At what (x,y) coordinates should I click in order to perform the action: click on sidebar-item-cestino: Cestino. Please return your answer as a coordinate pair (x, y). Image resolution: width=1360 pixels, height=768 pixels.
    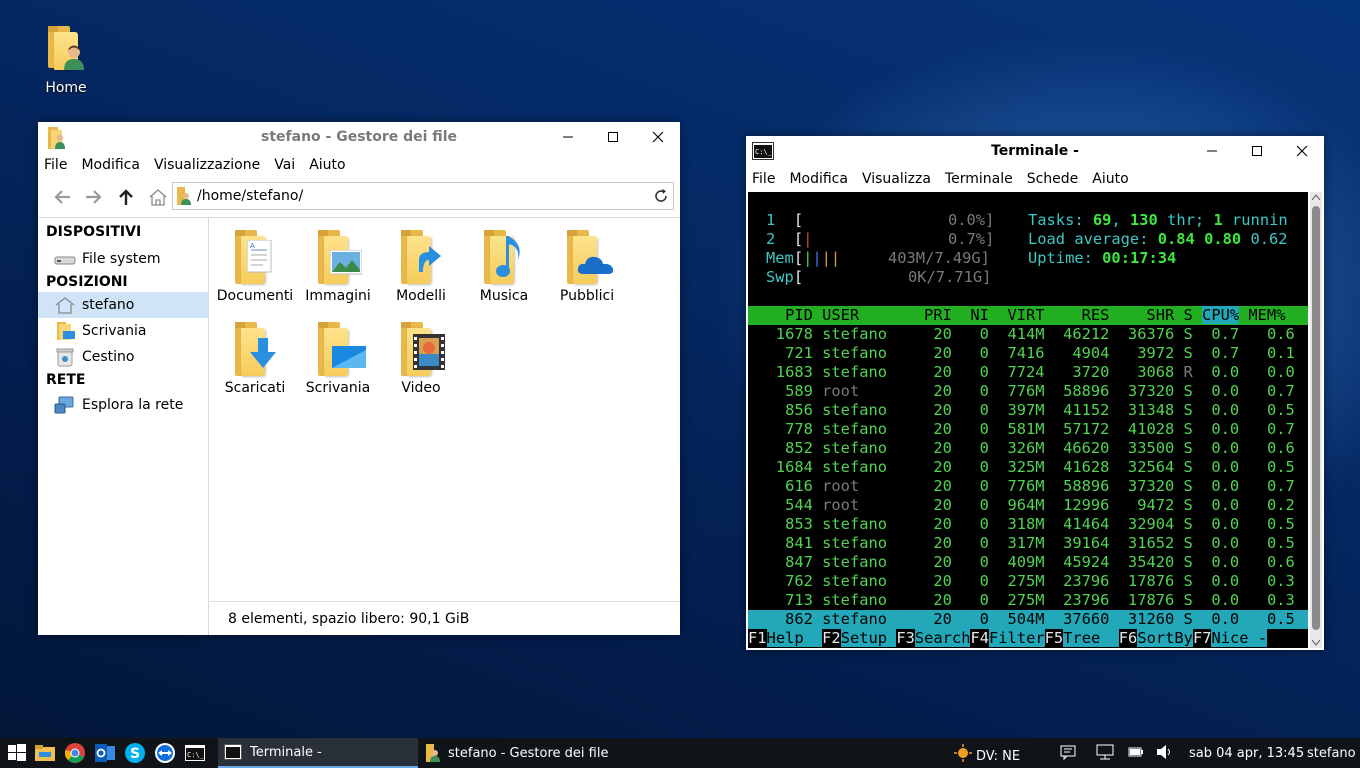
    Looking at the image, I should click on (123, 357).